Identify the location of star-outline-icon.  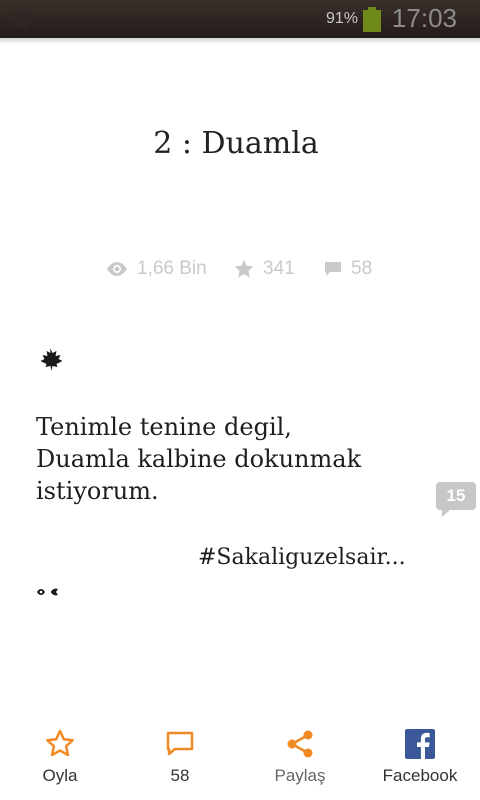
(60, 743).